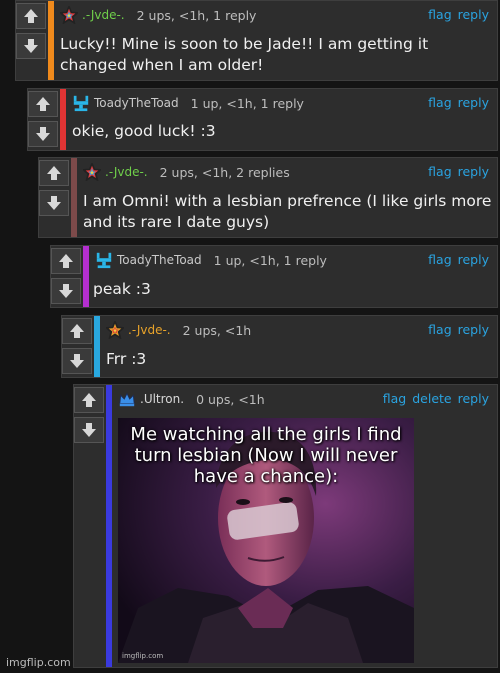 The width and height of the screenshot is (500, 673). I want to click on username: .Ultron., so click(162, 399).